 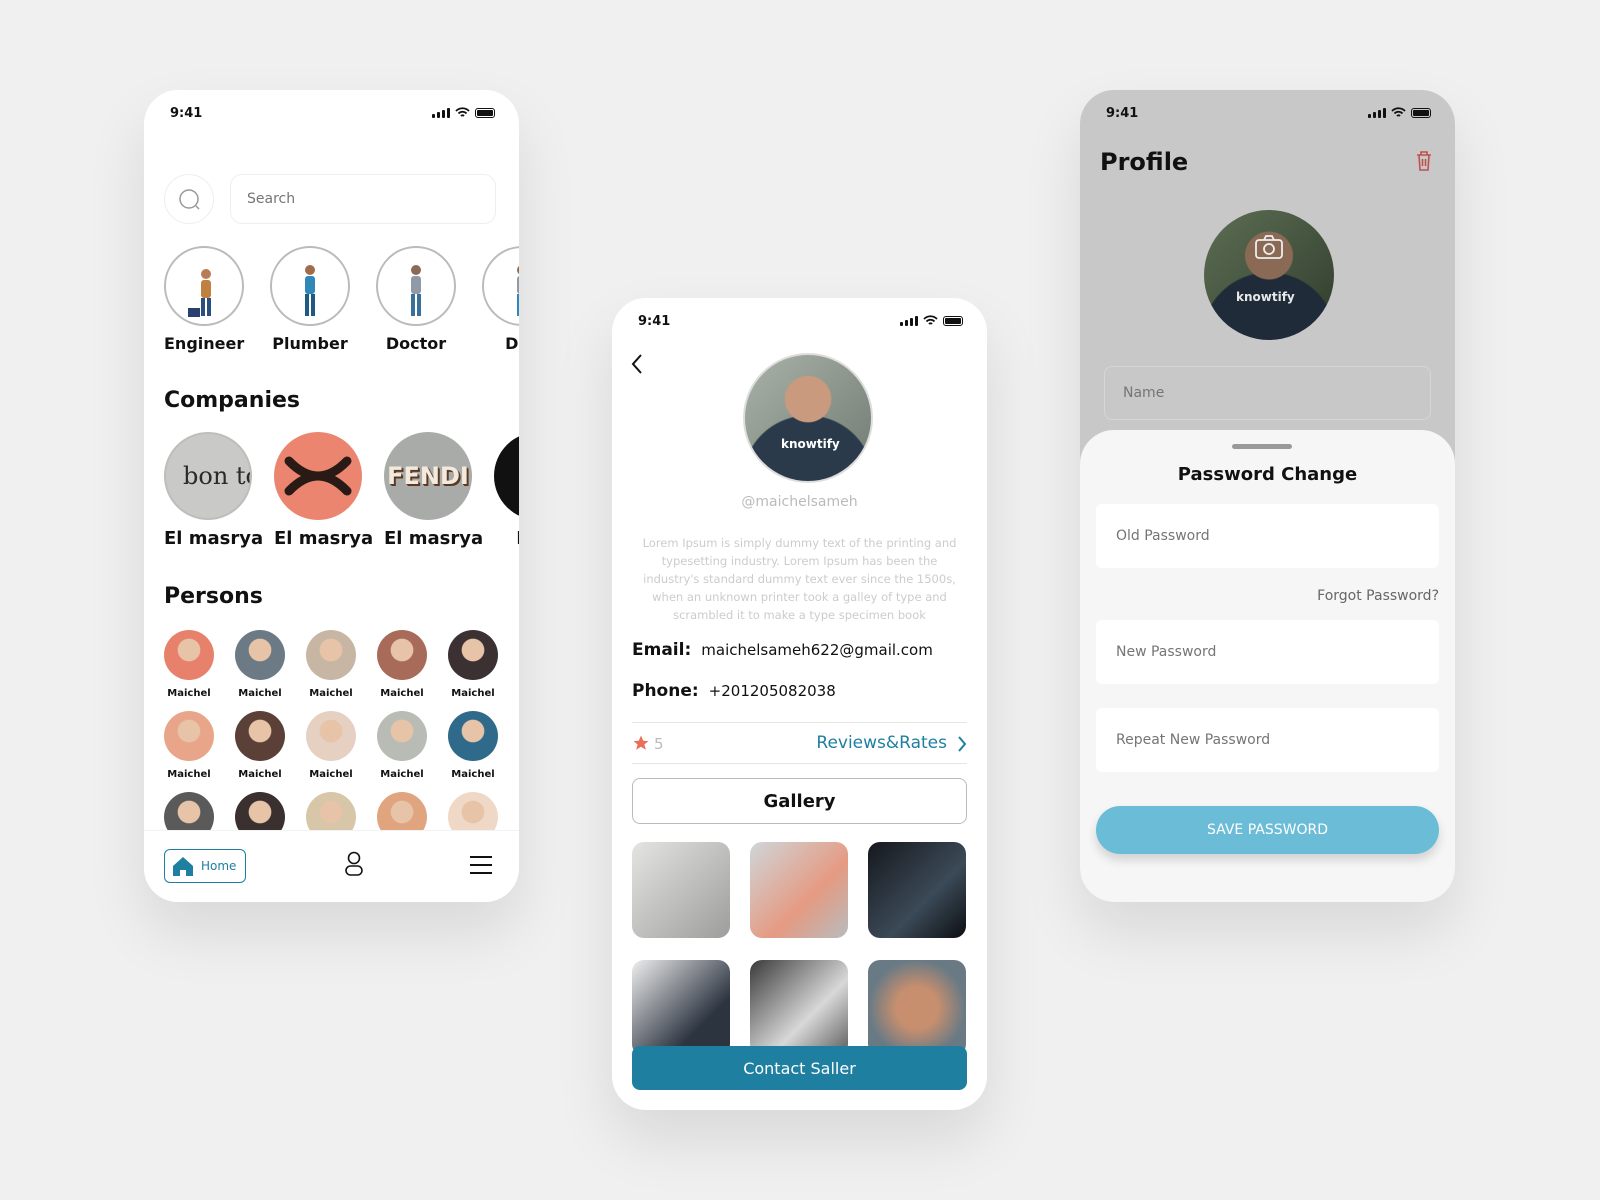 What do you see at coordinates (205, 866) in the screenshot?
I see `nav-home-button: Home` at bounding box center [205, 866].